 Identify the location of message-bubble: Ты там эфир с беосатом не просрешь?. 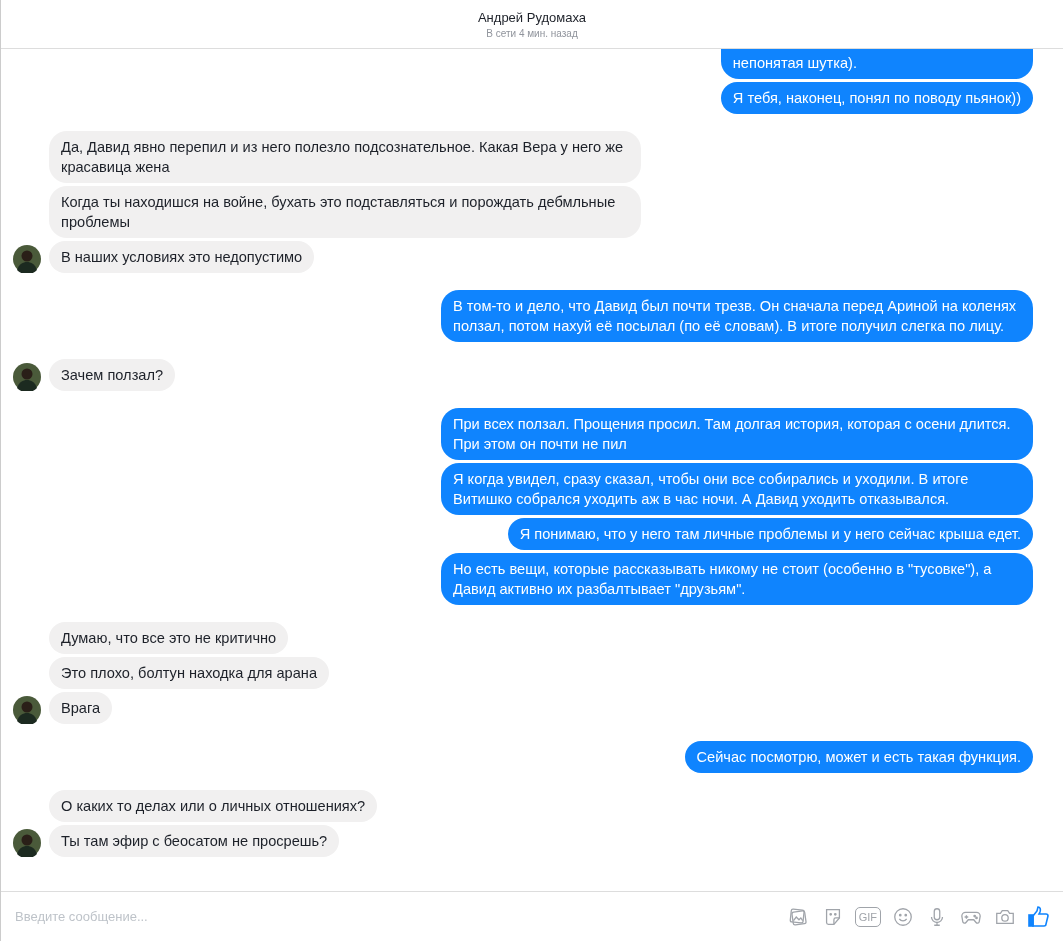
(194, 841).